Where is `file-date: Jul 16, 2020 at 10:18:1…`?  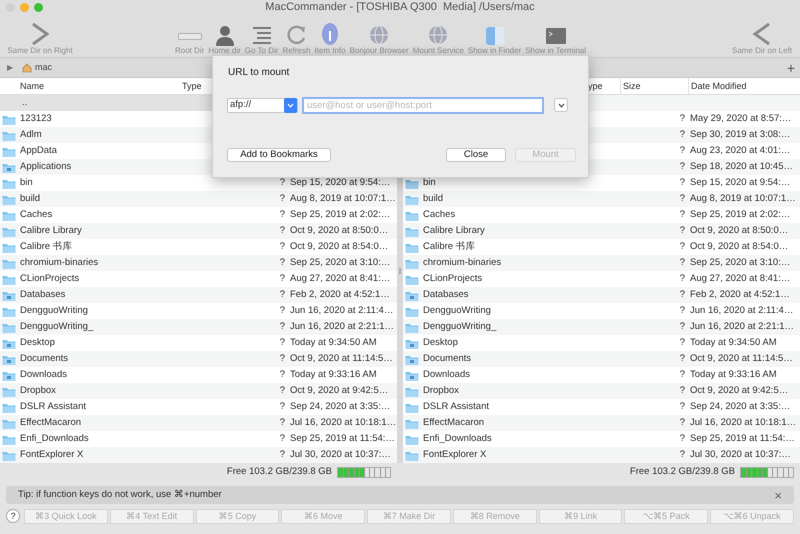
file-date: Jul 16, 2020 at 10:18:1… is located at coordinates (743, 422).